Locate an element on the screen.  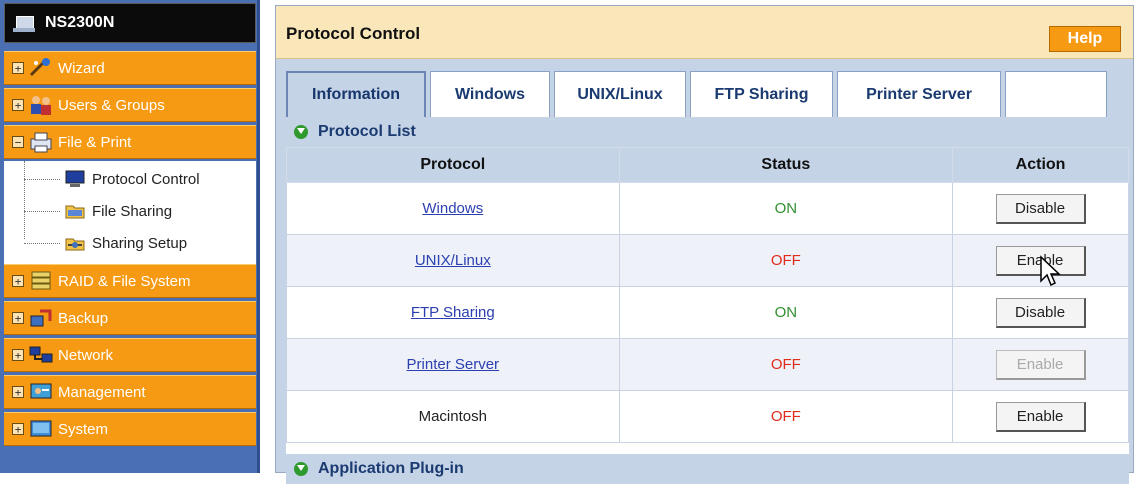
submenu-item-label: Protocol Control is located at coordinates (146, 179).